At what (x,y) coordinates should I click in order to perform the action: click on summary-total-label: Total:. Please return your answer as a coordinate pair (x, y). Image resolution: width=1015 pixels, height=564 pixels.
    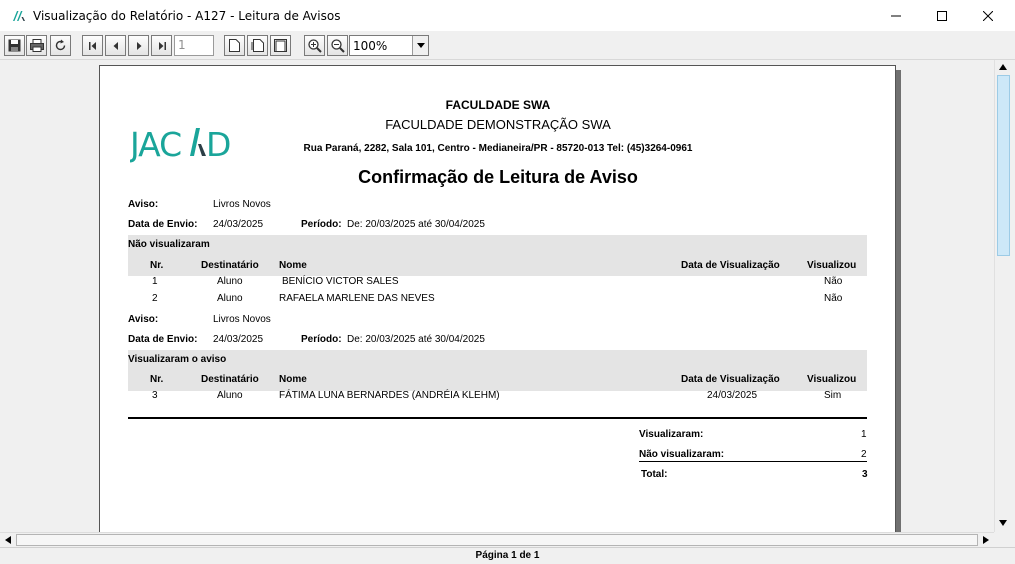
    Looking at the image, I should click on (654, 474).